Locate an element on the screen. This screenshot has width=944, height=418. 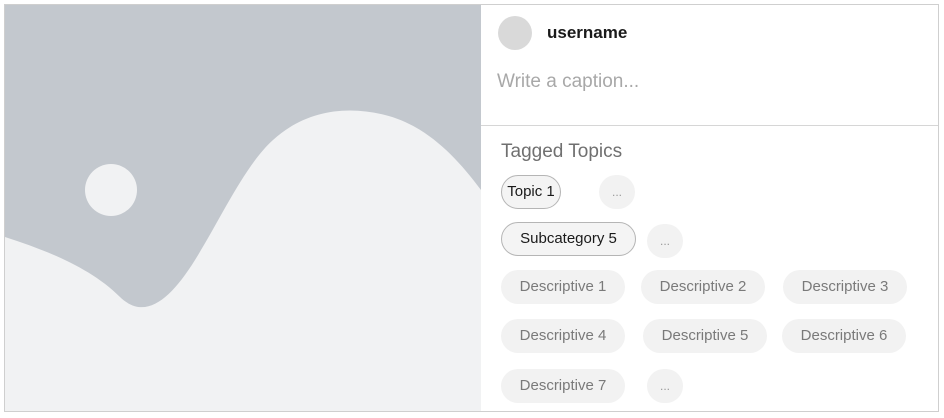
avatar is located at coordinates (515, 33).